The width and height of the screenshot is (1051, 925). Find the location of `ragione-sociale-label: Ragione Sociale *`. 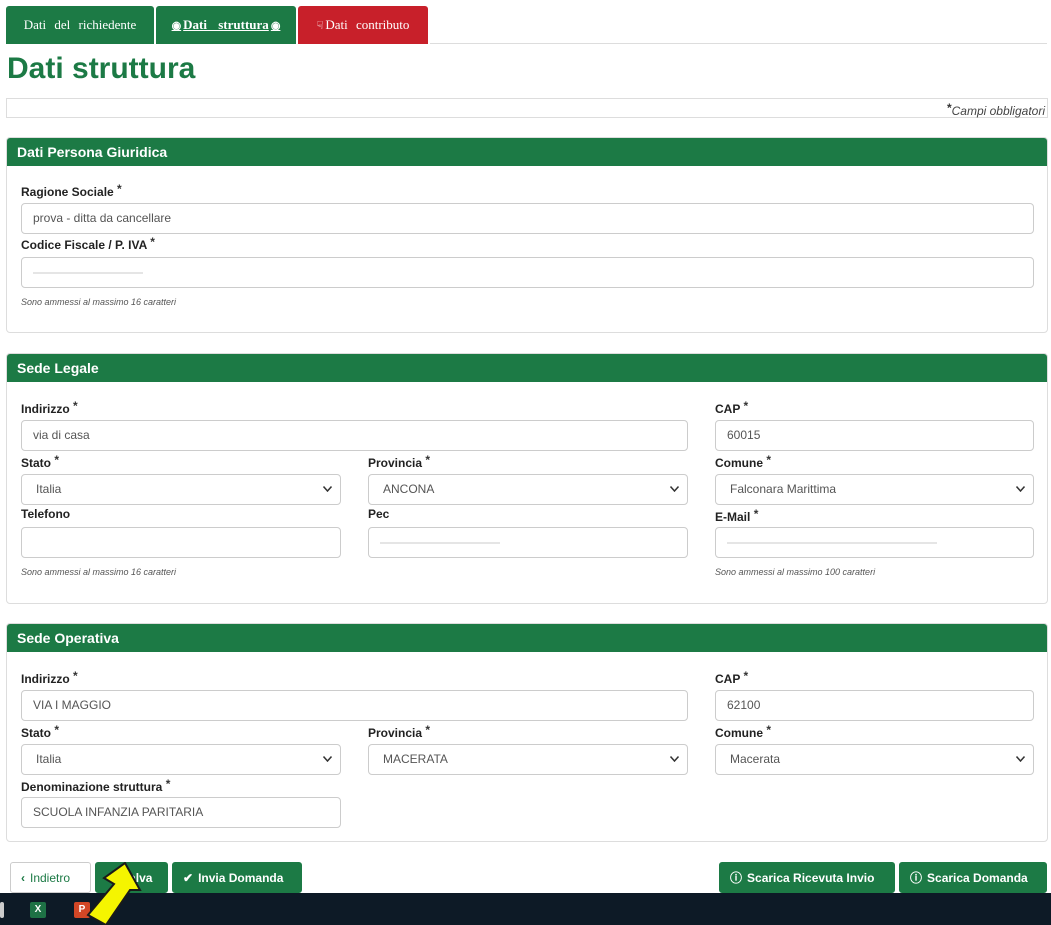

ragione-sociale-label: Ragione Sociale * is located at coordinates (71, 190).